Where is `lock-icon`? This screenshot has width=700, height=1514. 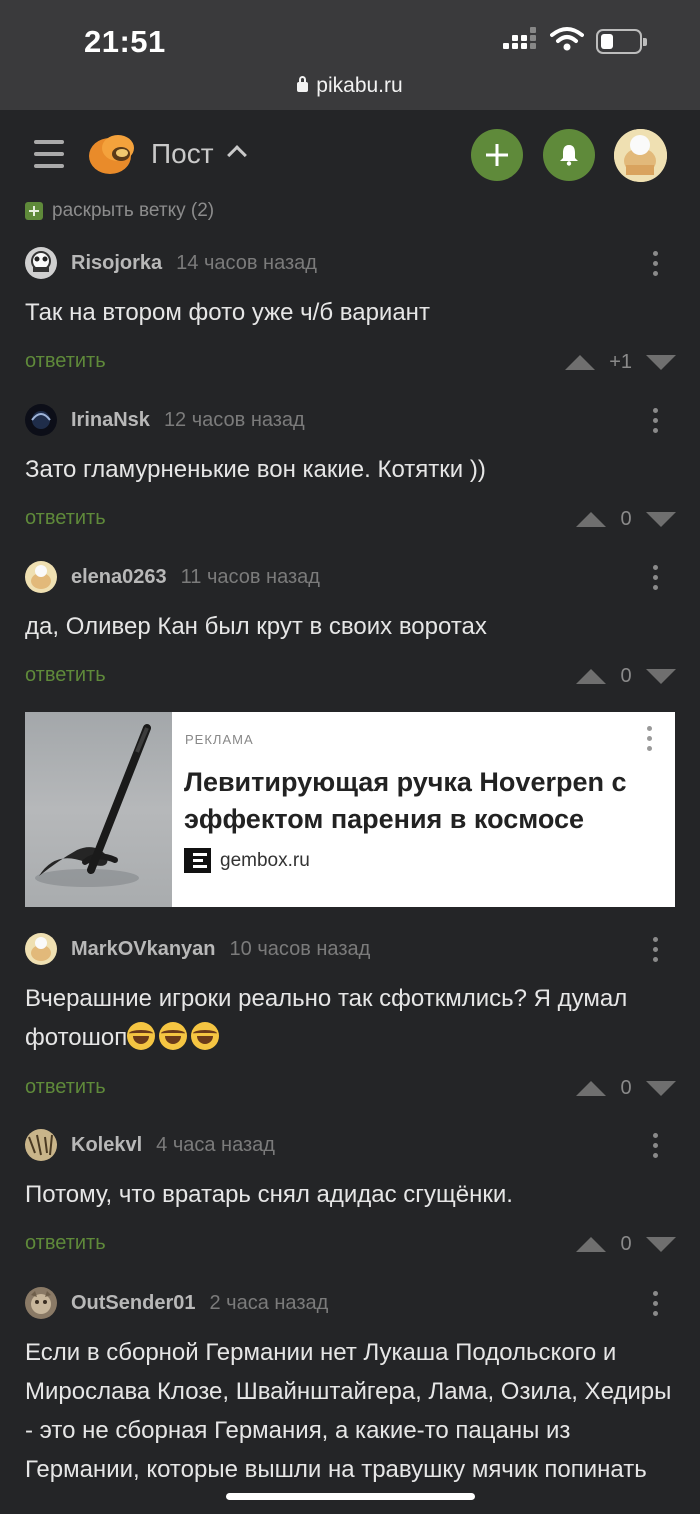 lock-icon is located at coordinates (303, 84).